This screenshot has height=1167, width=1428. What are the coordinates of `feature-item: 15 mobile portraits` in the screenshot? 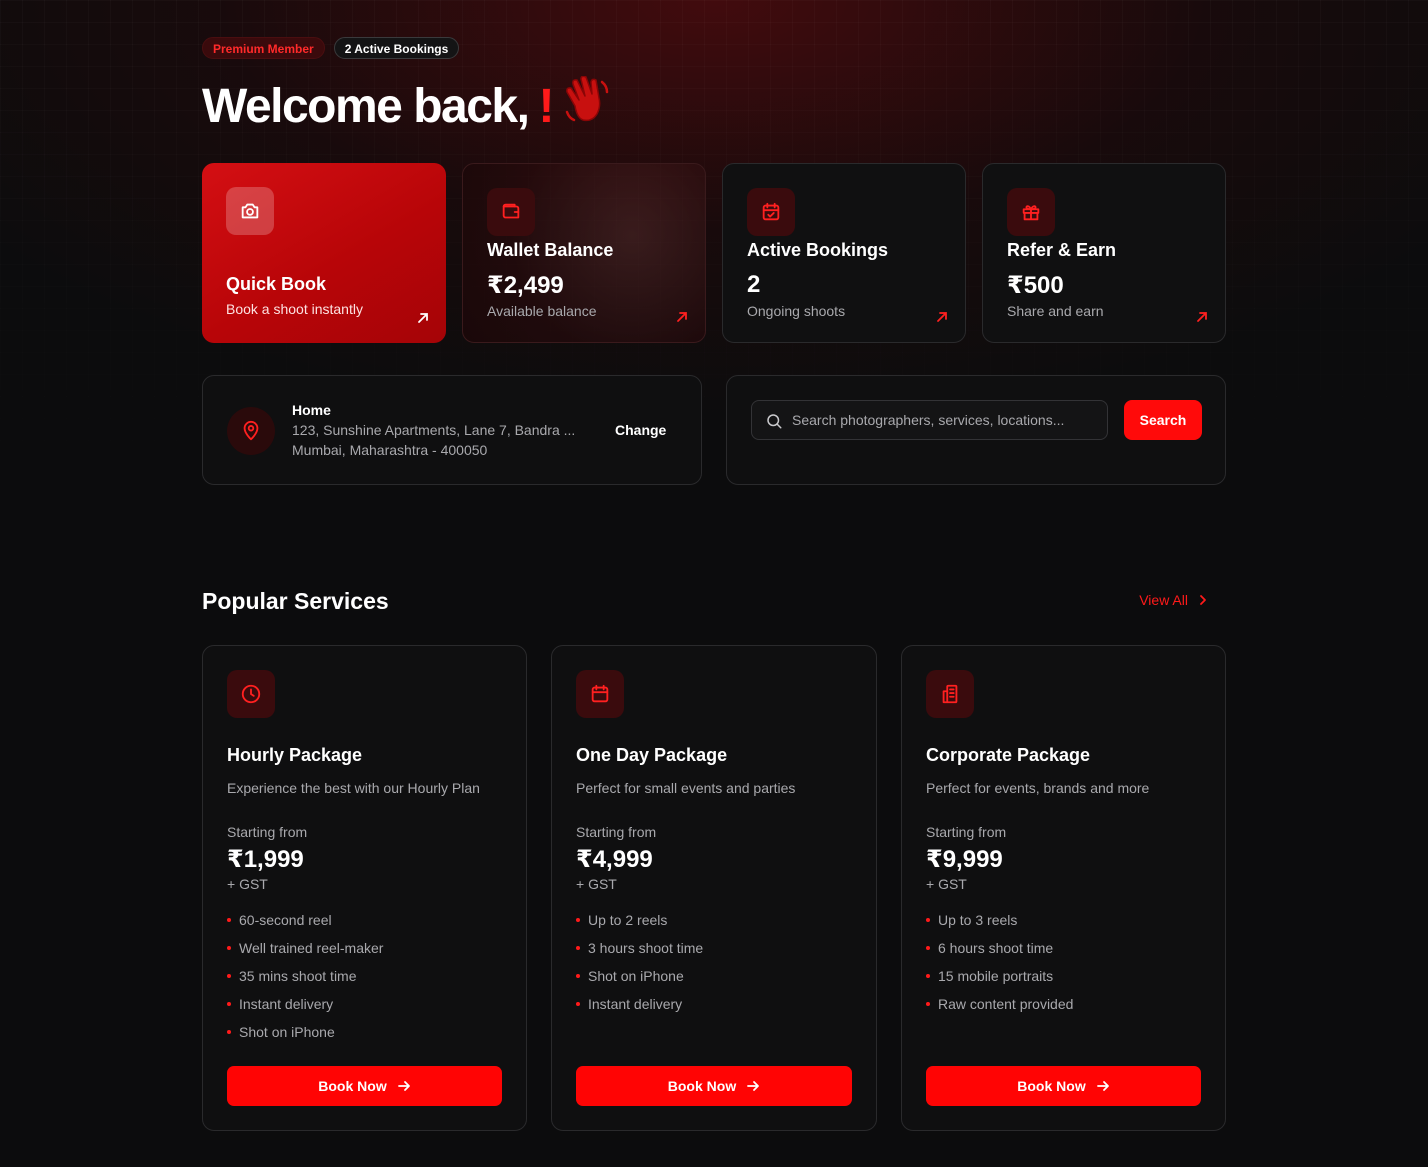 It's located at (999, 980).